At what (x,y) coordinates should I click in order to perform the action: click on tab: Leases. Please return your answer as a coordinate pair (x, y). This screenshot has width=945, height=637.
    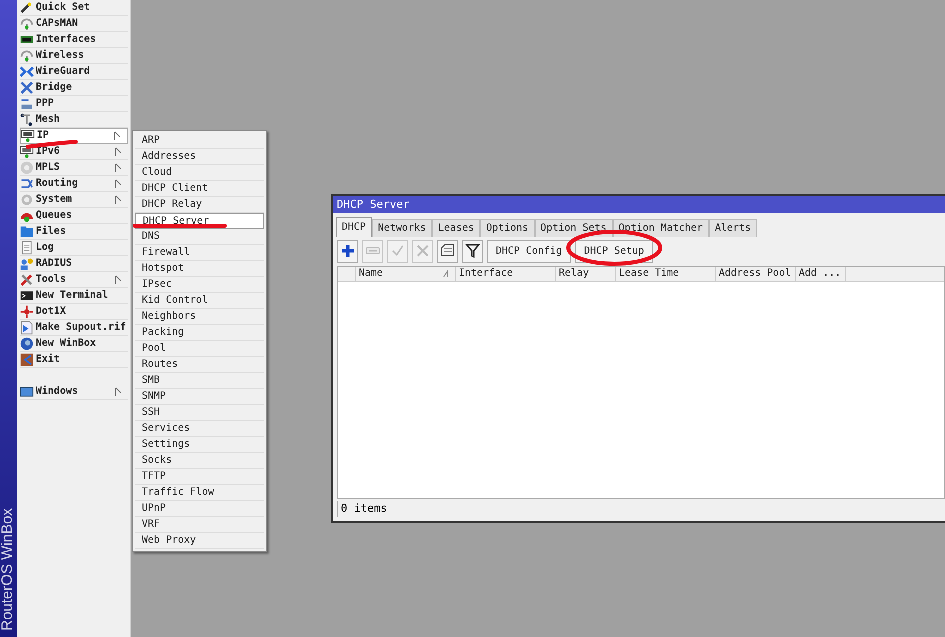
    Looking at the image, I should click on (456, 228).